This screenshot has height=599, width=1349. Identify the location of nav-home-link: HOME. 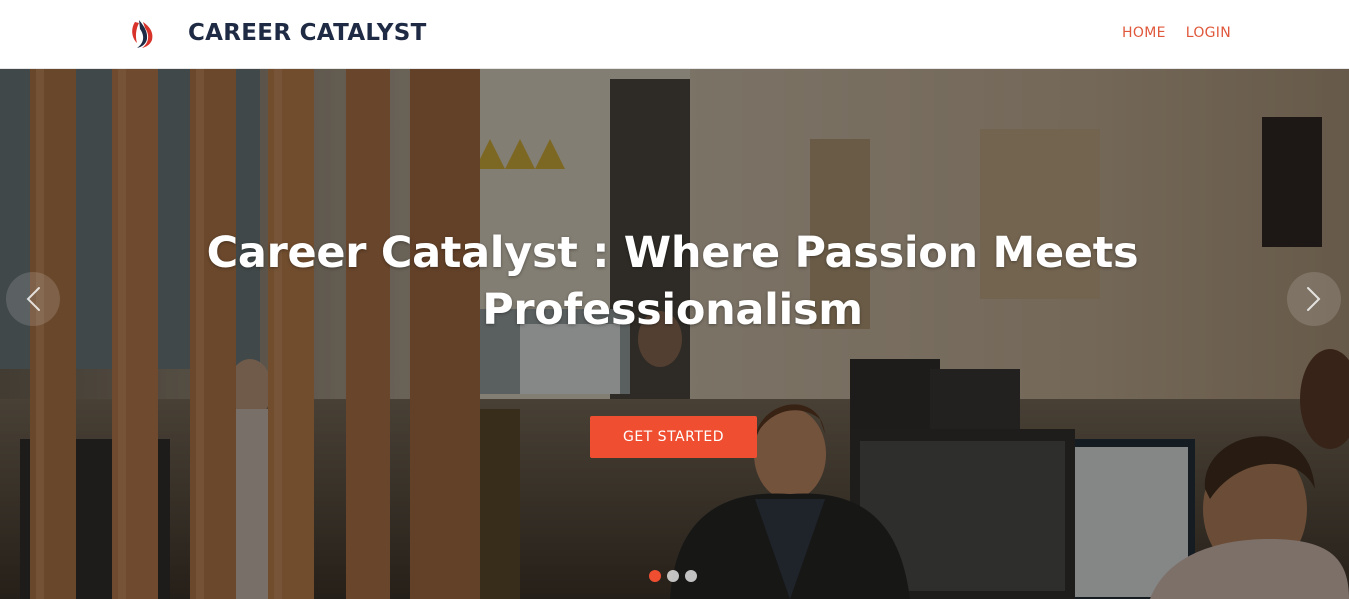
(1144, 33).